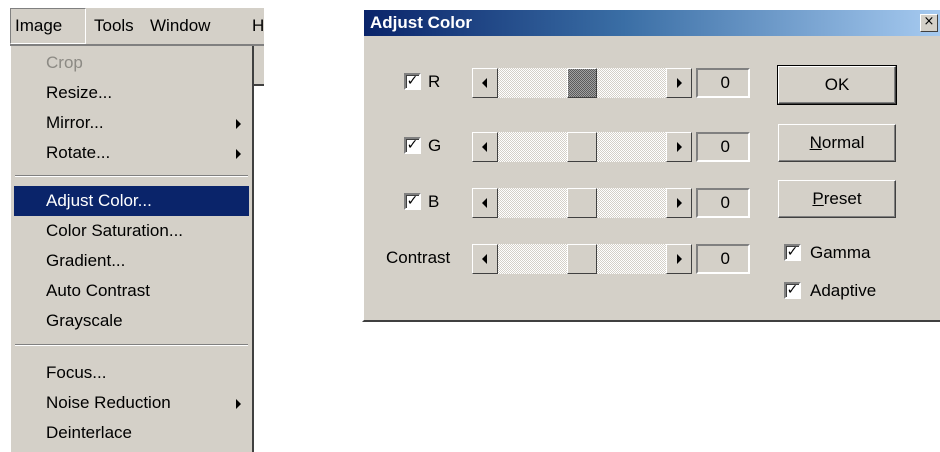 The width and height of the screenshot is (940, 452). What do you see at coordinates (421, 22) in the screenshot?
I see `dialog-title: Adjust Color` at bounding box center [421, 22].